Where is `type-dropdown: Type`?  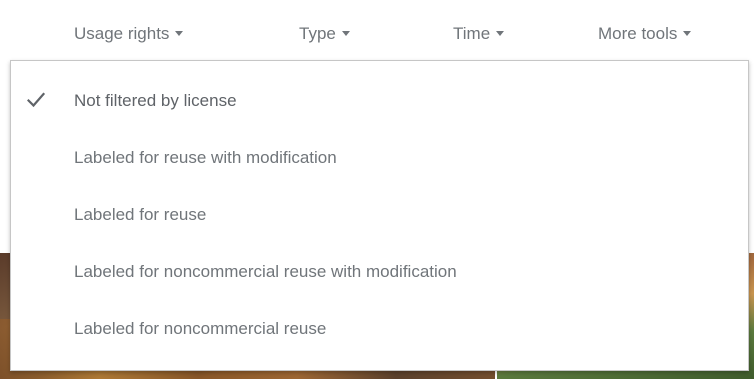
type-dropdown: Type is located at coordinates (324, 34).